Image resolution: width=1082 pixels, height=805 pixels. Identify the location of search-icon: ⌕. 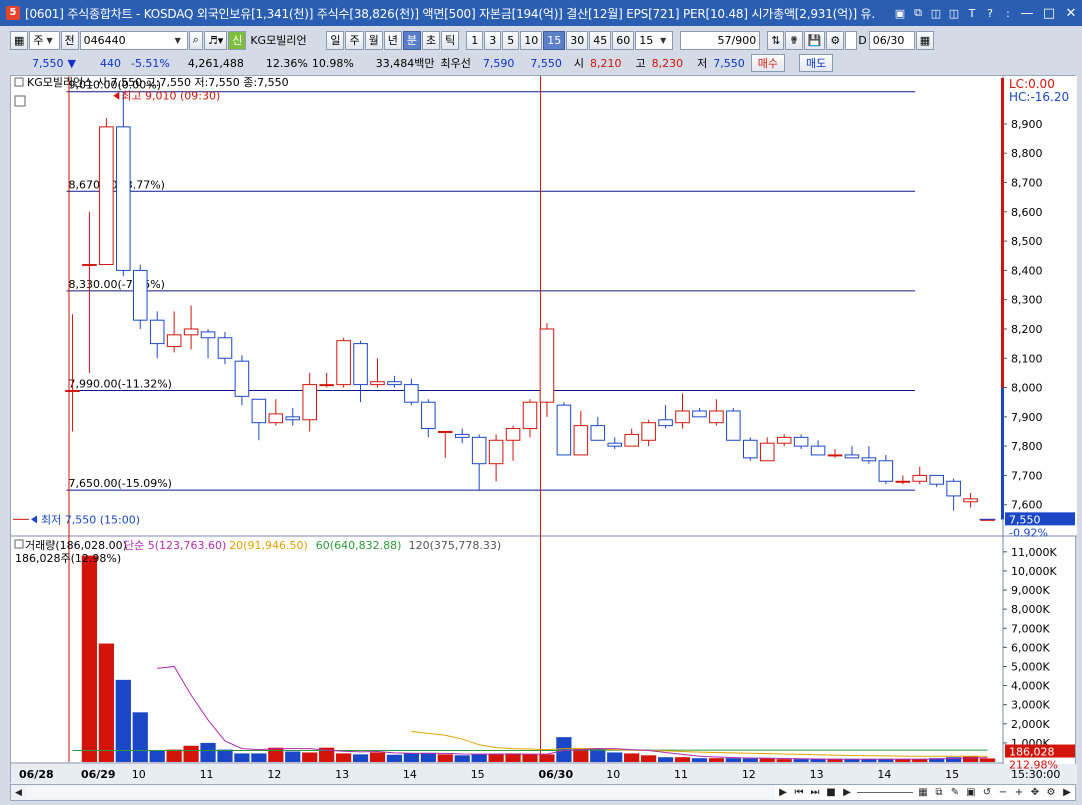
(195, 40).